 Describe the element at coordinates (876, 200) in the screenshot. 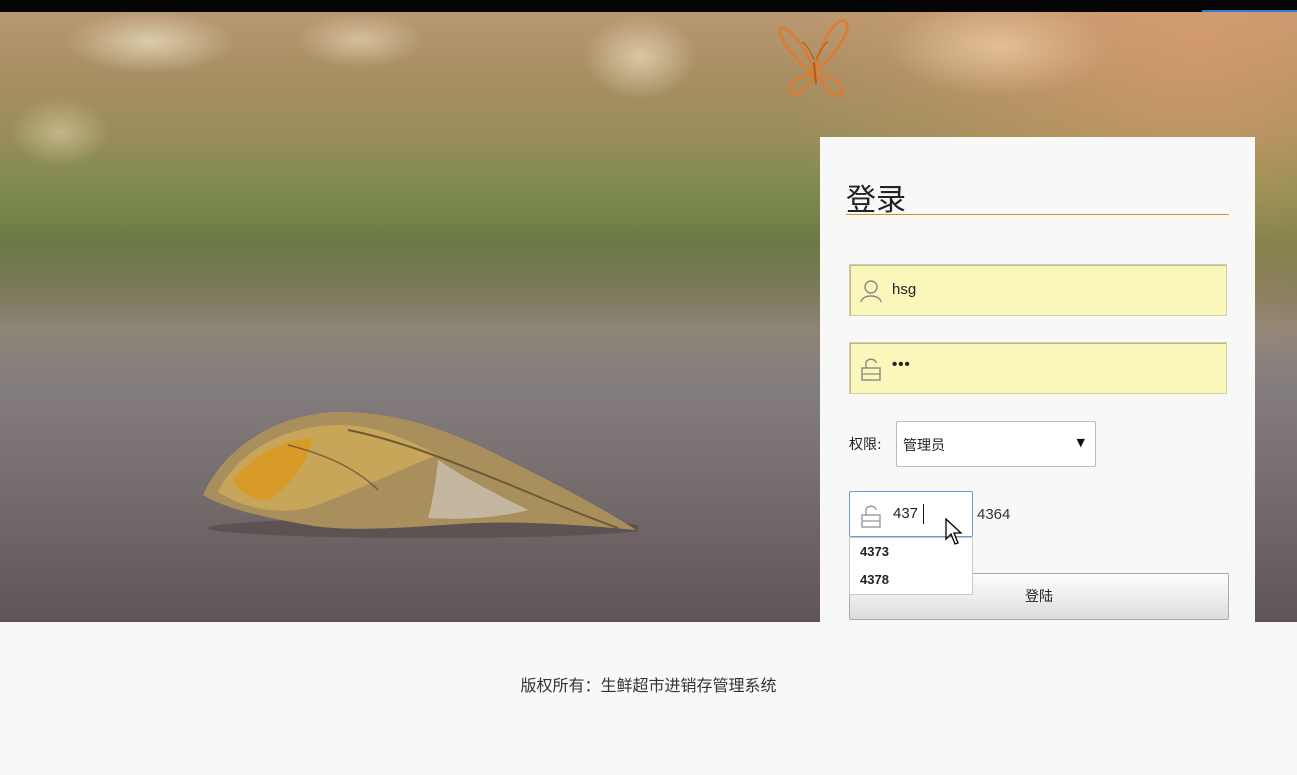

I see `login-title: 登录` at that location.